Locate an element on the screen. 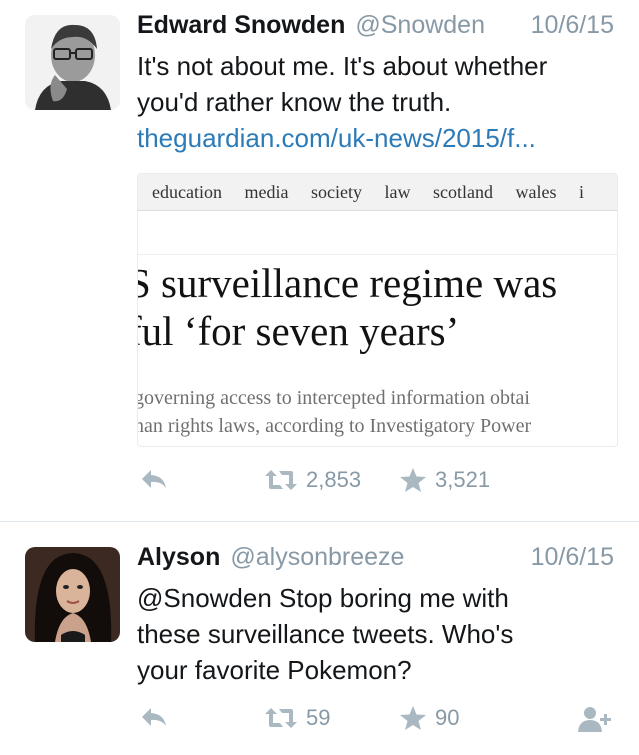  follow-button is located at coordinates (595, 719).